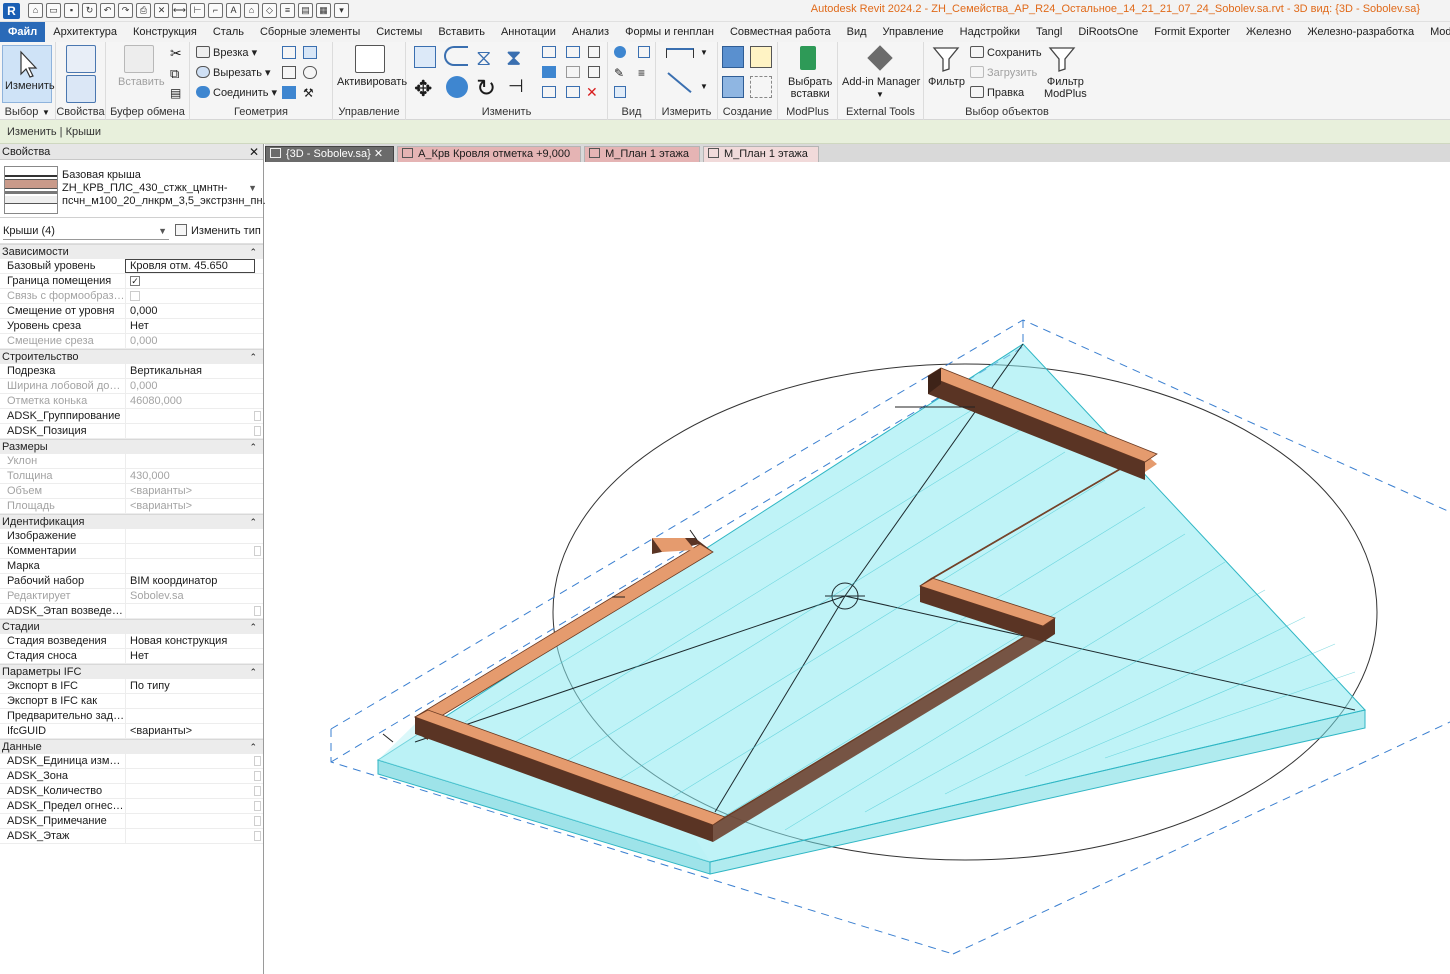 The width and height of the screenshot is (1450, 974). What do you see at coordinates (423, 89) in the screenshot?
I see `move-icon: ✥` at bounding box center [423, 89].